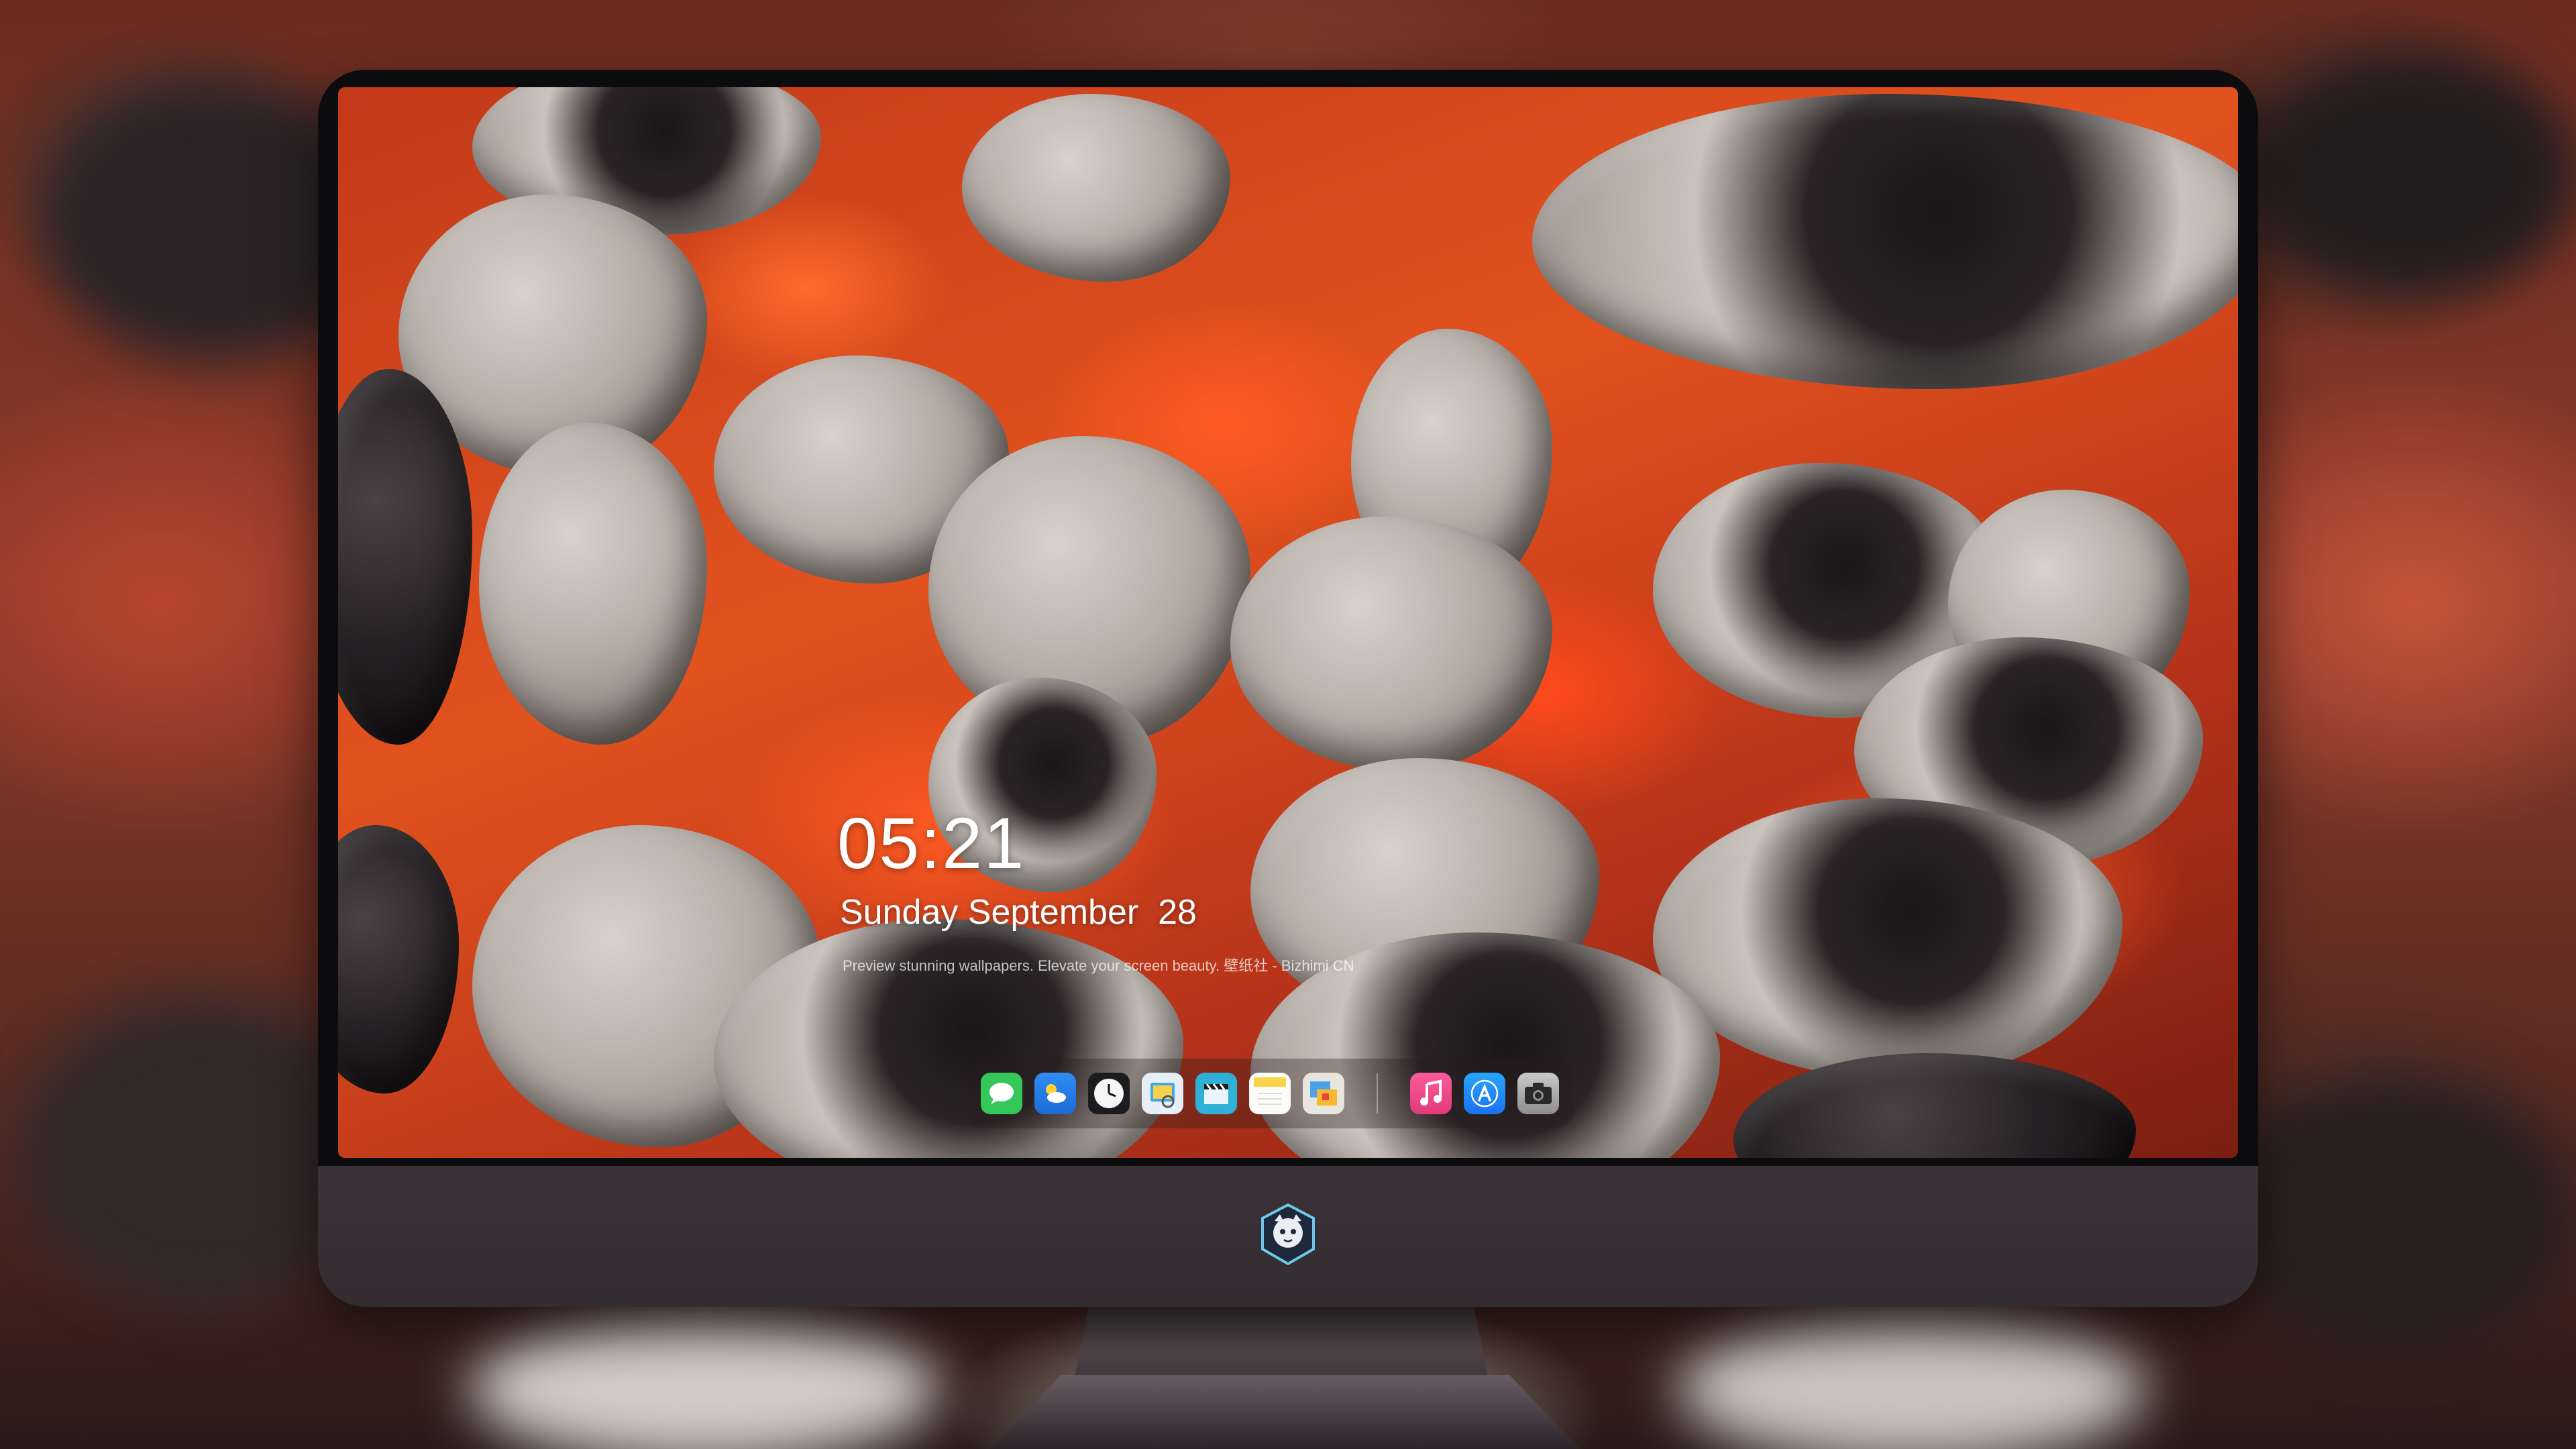 Image resolution: width=2576 pixels, height=1449 pixels. What do you see at coordinates (1538, 1093) in the screenshot?
I see `camera-icon` at bounding box center [1538, 1093].